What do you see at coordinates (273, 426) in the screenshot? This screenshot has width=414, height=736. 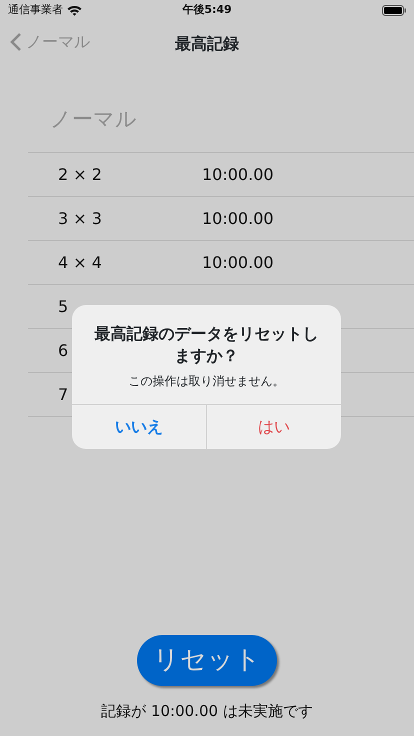 I see `alert-button: はい` at bounding box center [273, 426].